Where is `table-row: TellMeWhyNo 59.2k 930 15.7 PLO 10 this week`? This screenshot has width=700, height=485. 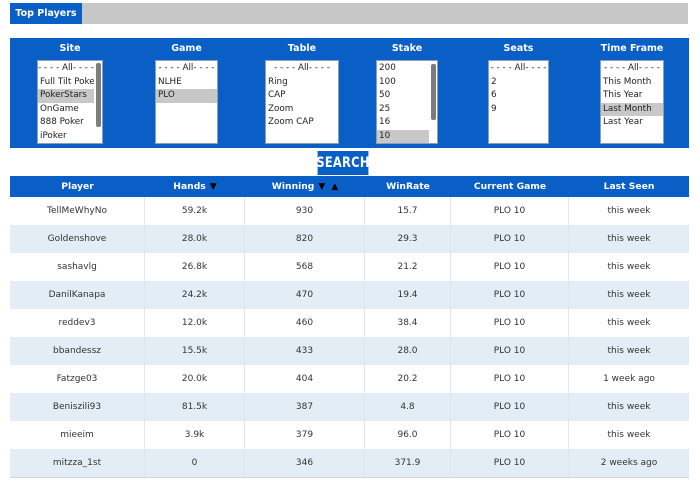 table-row: TellMeWhyNo 59.2k 930 15.7 PLO 10 this week is located at coordinates (349, 211).